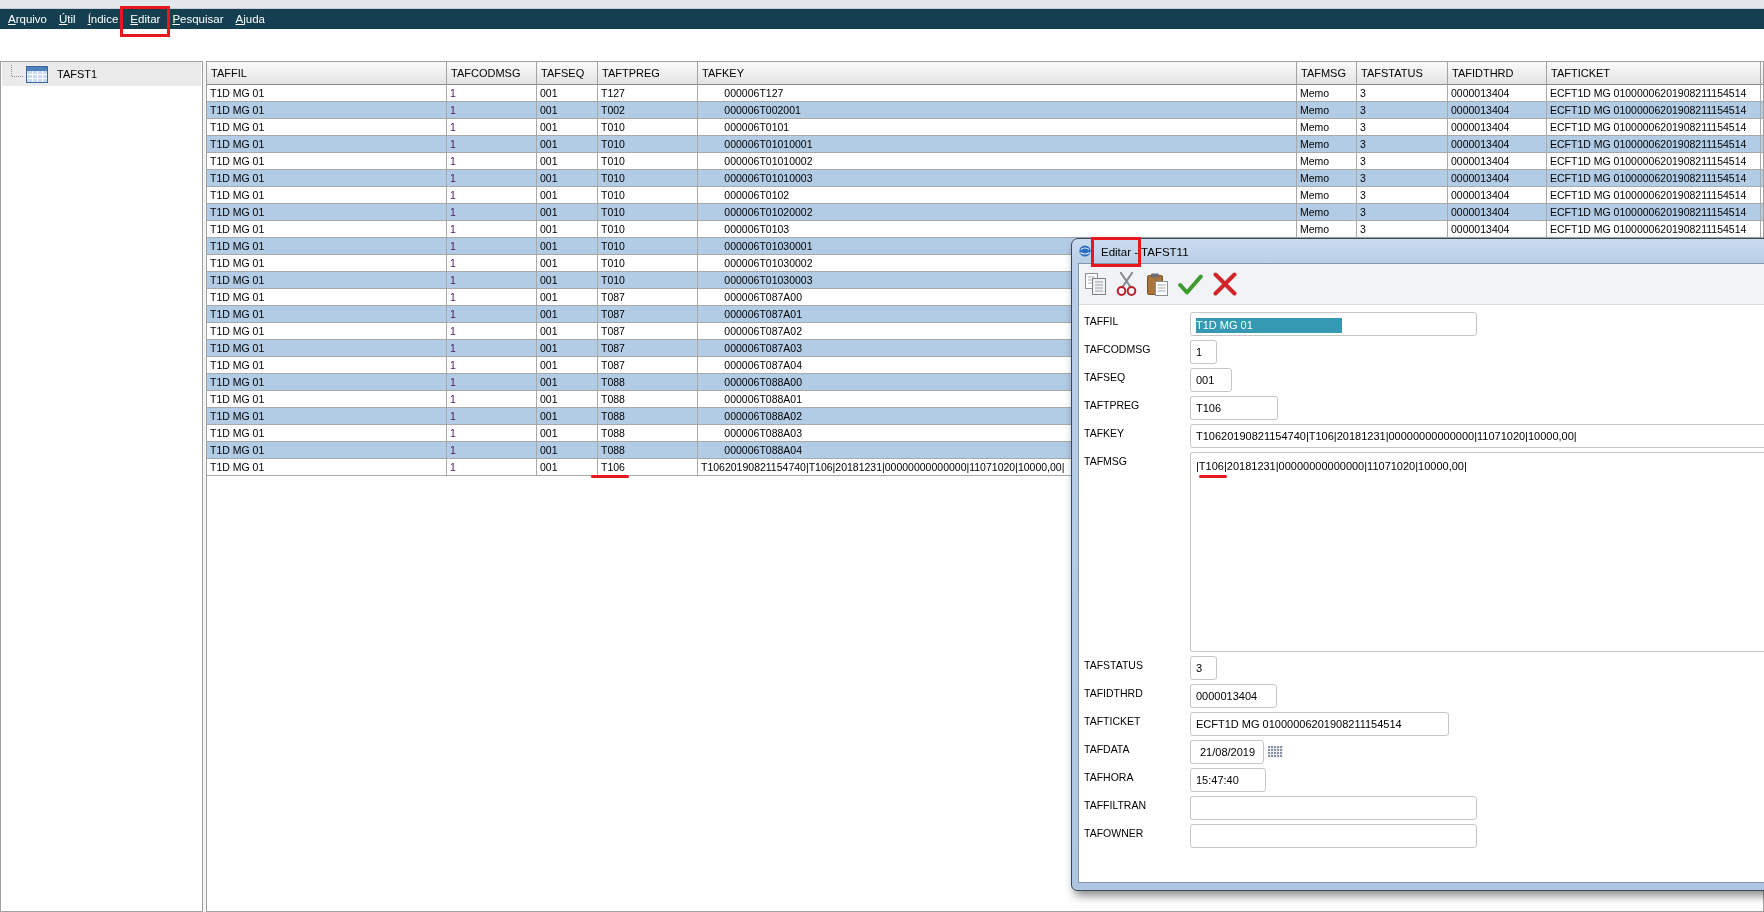 This screenshot has height=912, width=1764. Describe the element at coordinates (1319, 724) in the screenshot. I see `text-field: ECFT1D MG 01000006201908211154514` at that location.